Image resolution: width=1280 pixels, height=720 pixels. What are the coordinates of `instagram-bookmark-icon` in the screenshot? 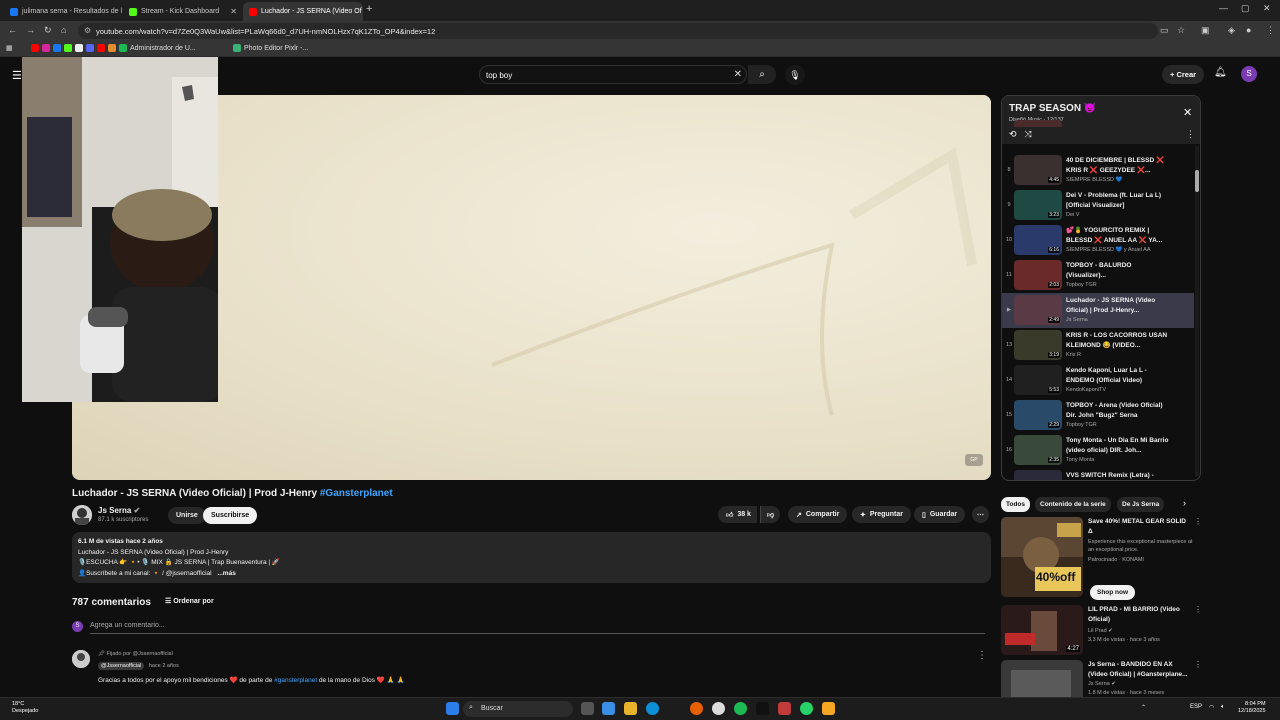 It's located at (46, 48).